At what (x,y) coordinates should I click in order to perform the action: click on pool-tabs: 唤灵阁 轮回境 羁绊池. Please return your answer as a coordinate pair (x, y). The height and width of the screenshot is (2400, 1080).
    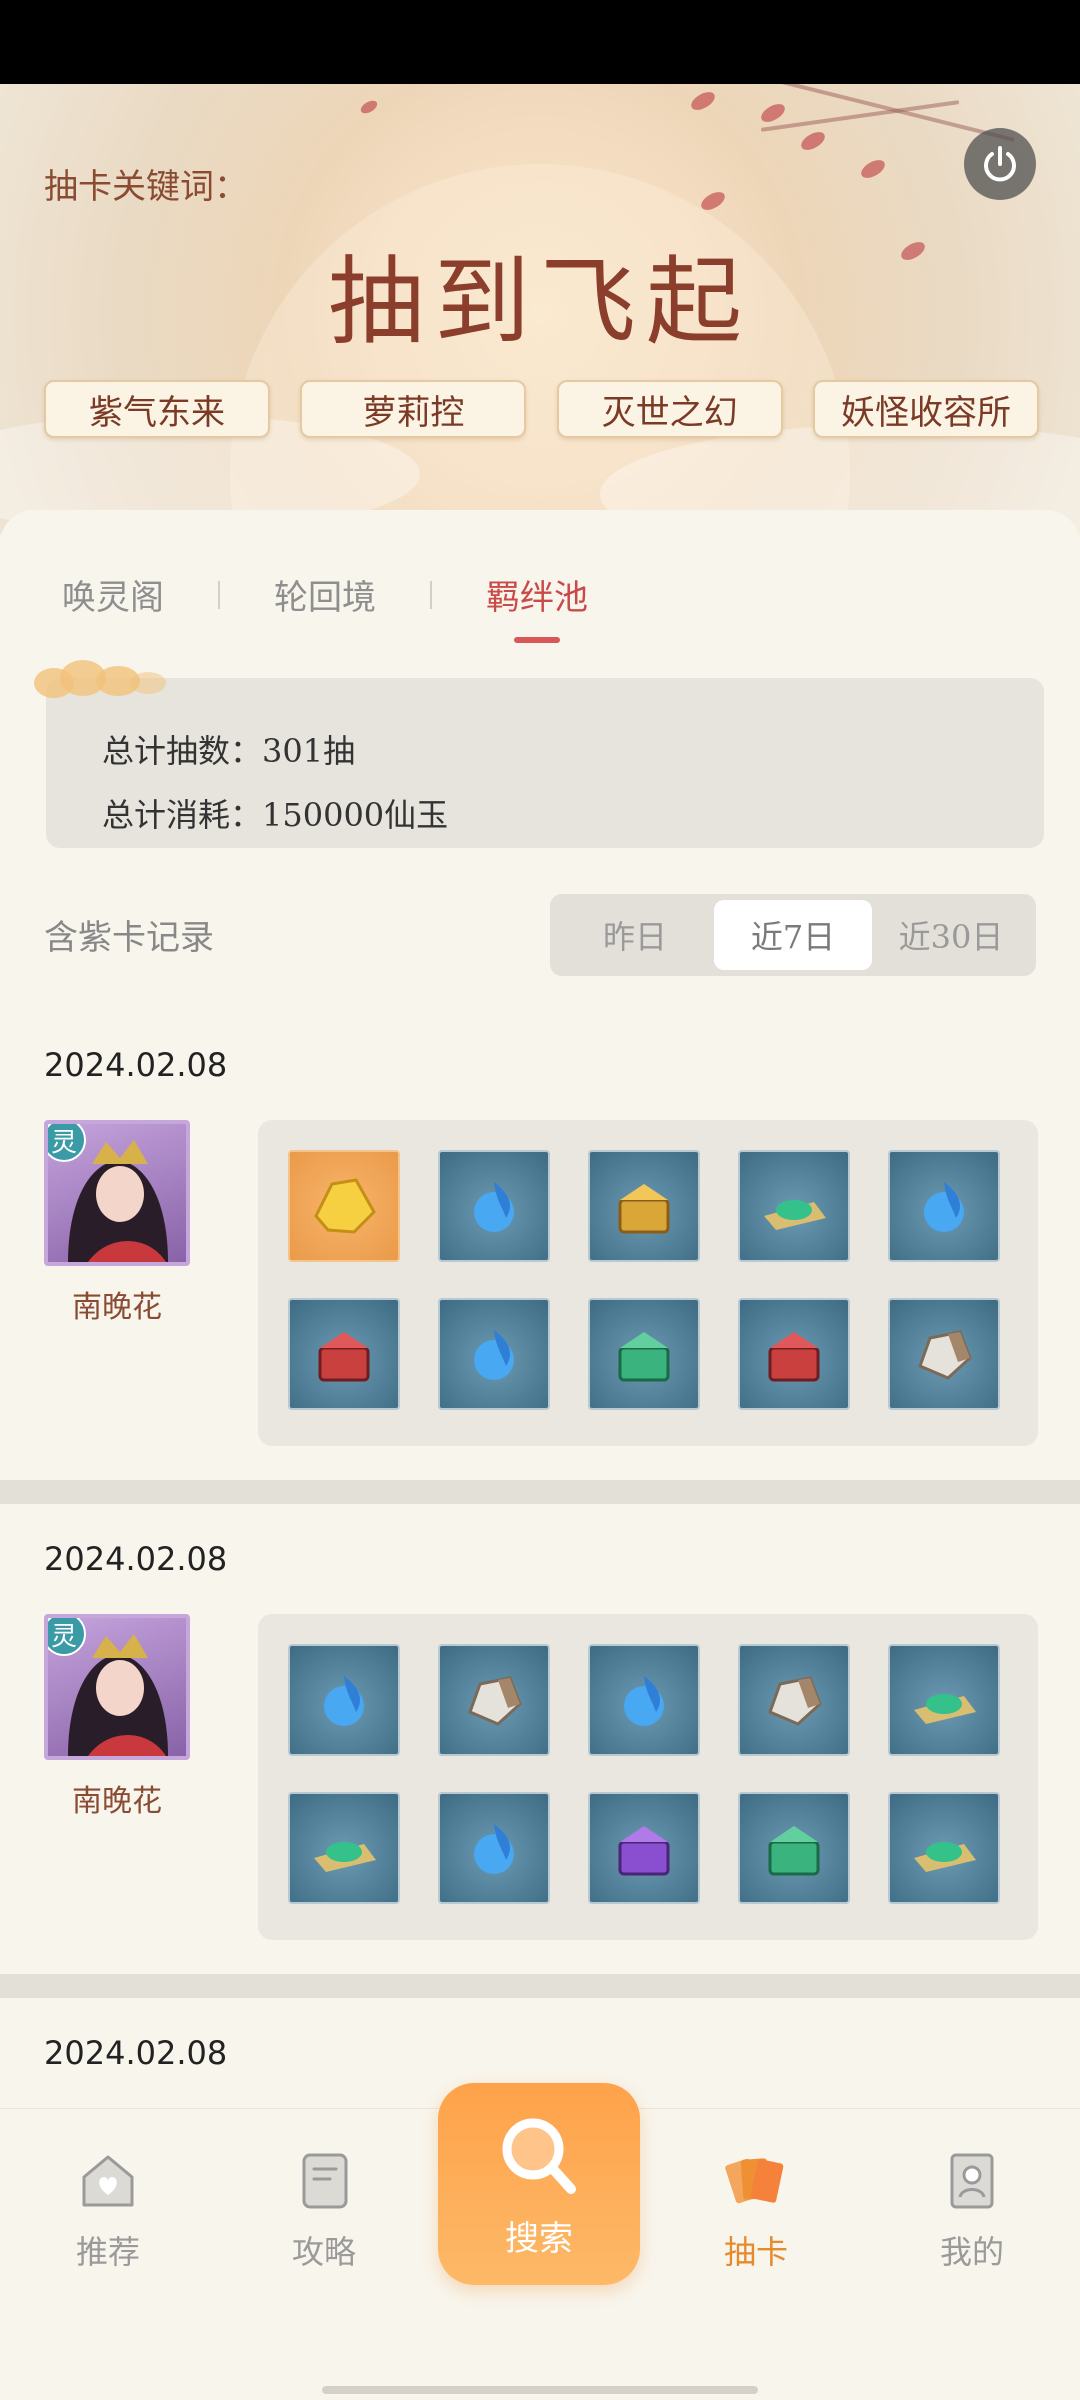
    Looking at the image, I should click on (325, 606).